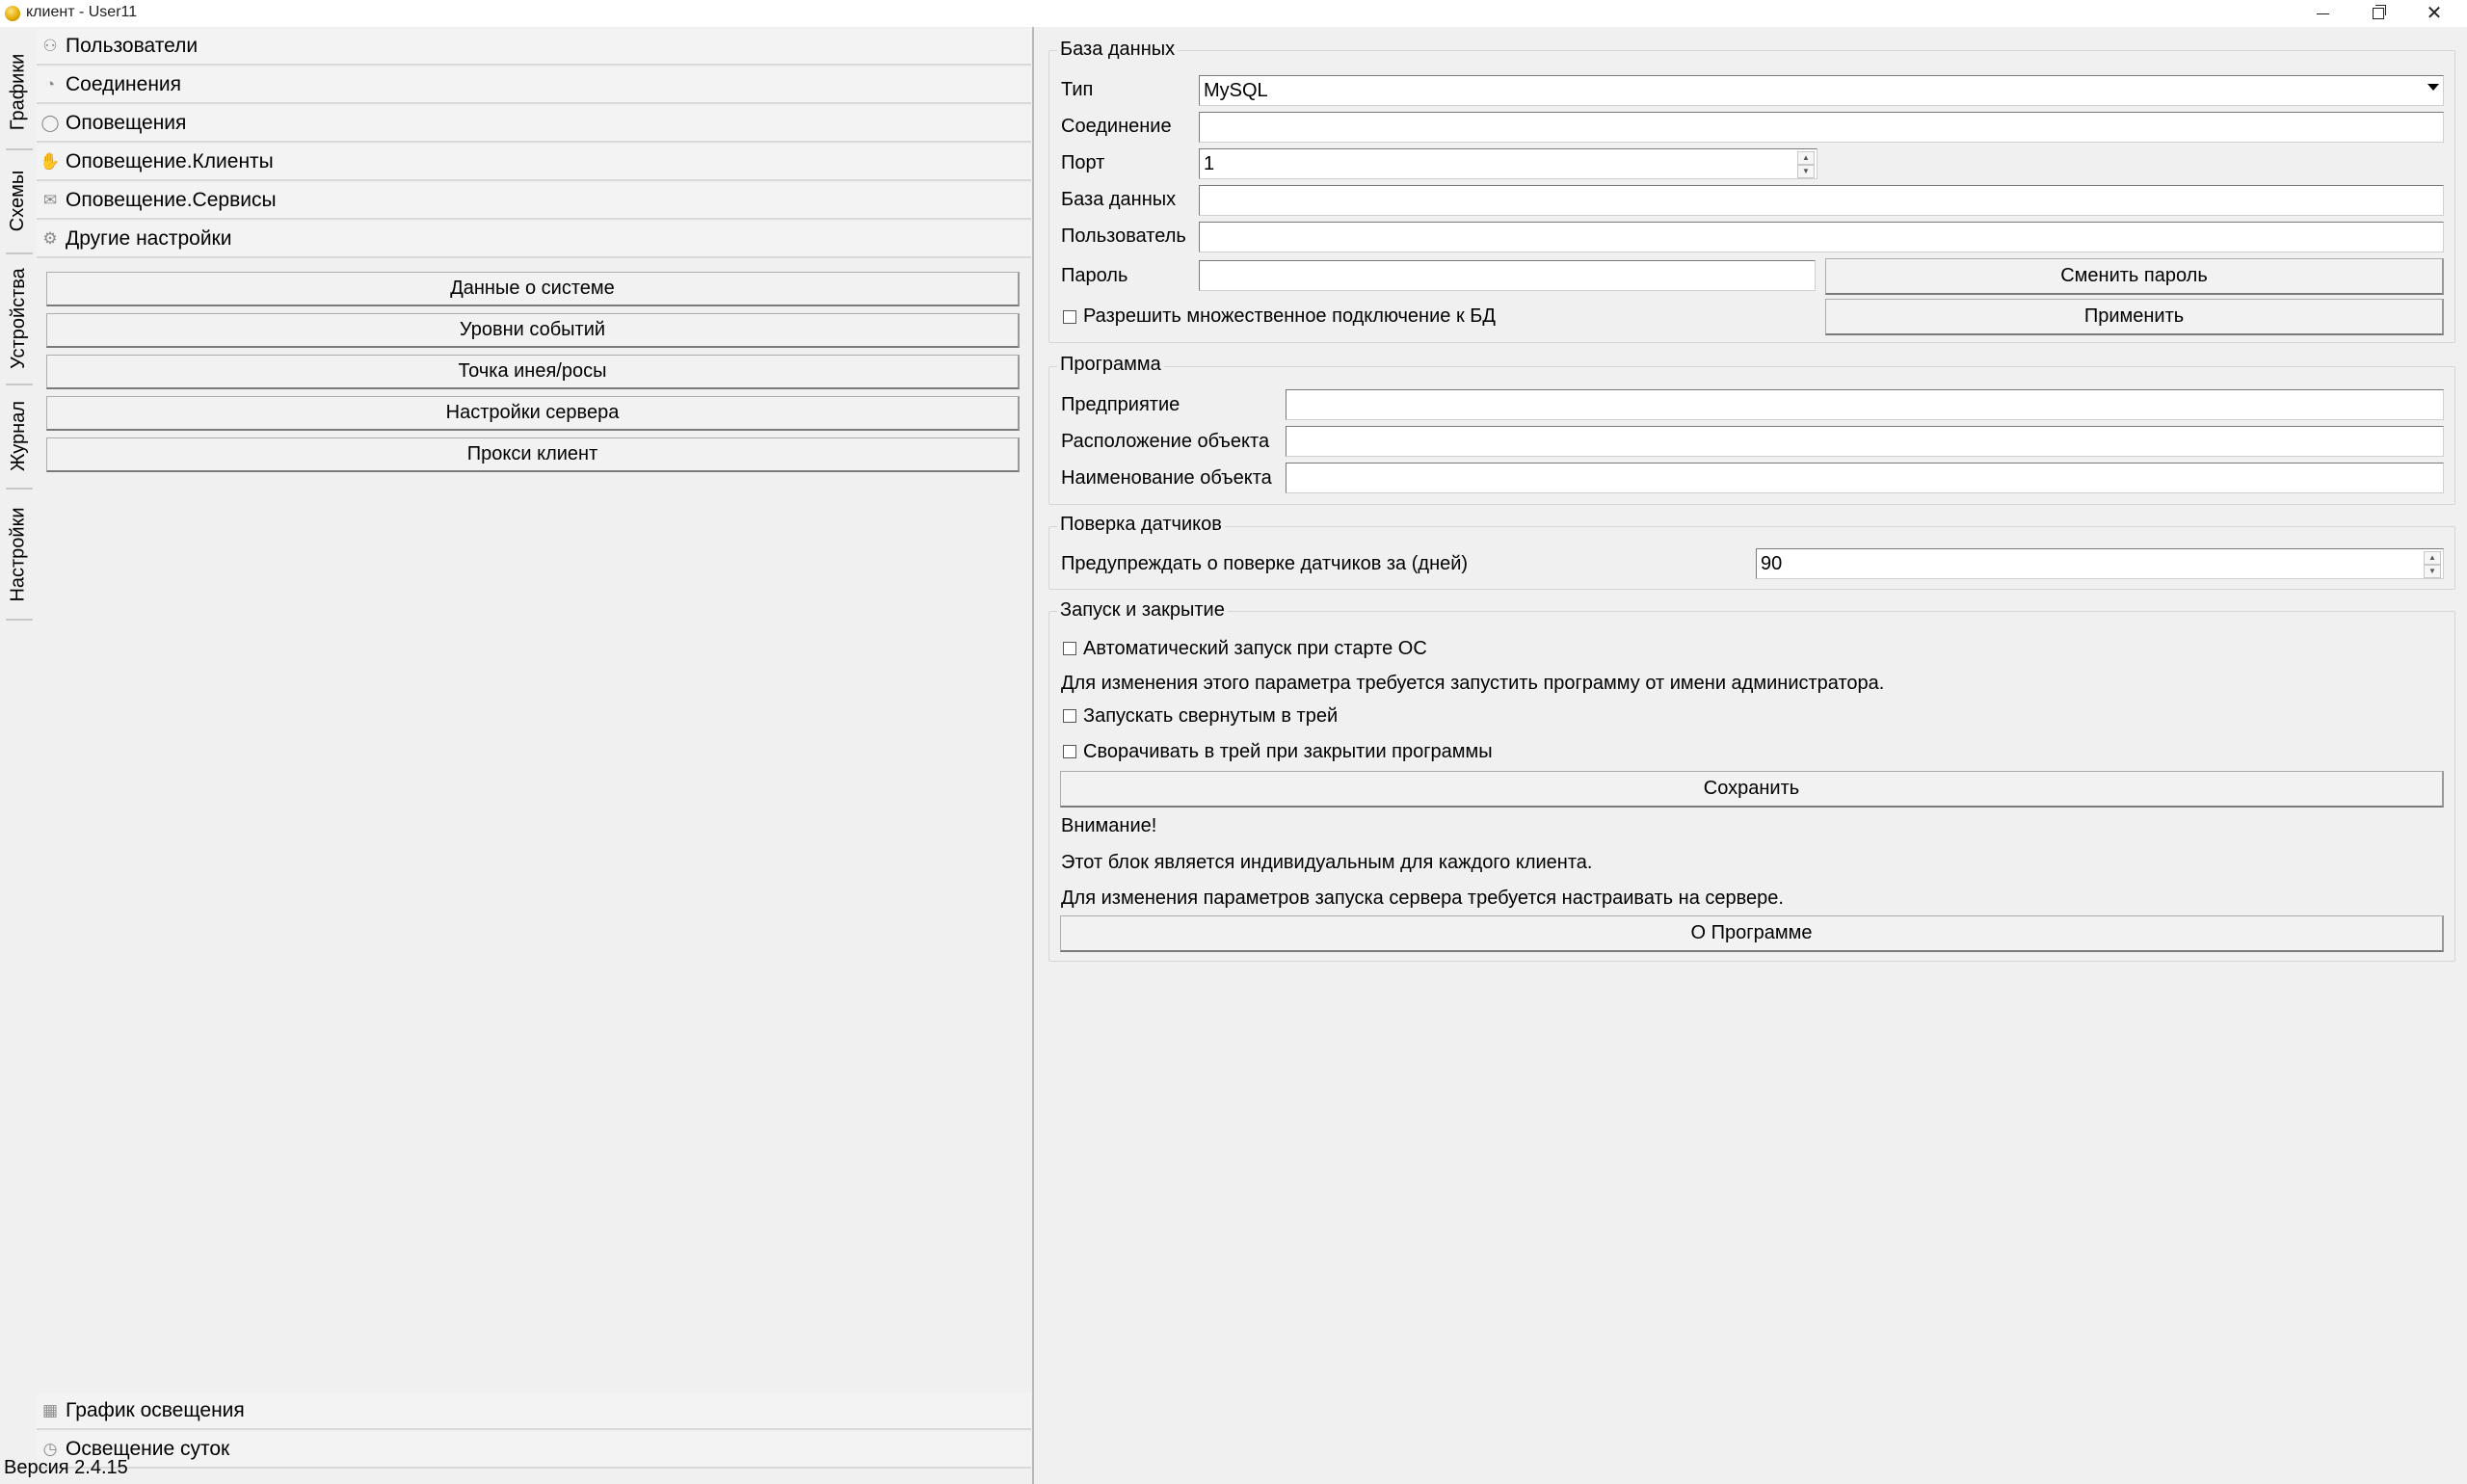 This screenshot has height=1484, width=2467. I want to click on restore-button, so click(2378, 13).